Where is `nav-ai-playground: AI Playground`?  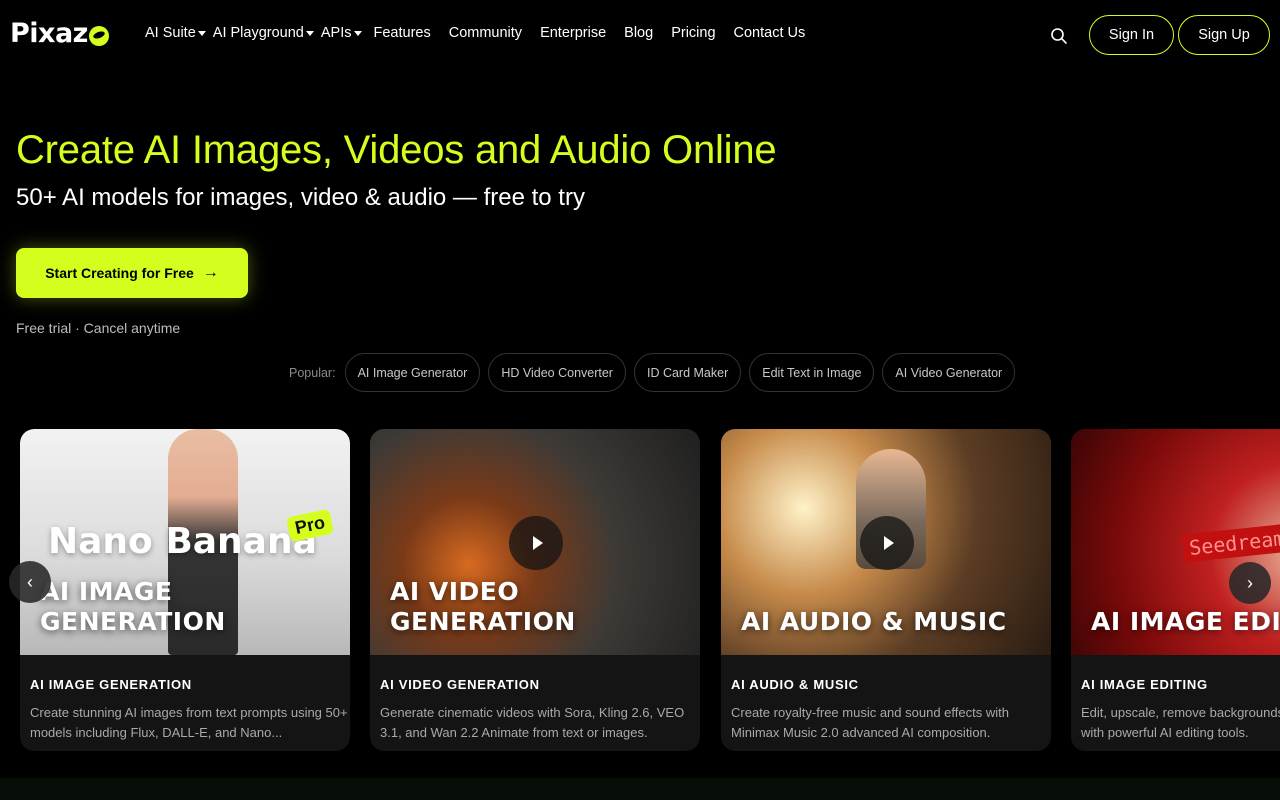 nav-ai-playground: AI Playground is located at coordinates (263, 33).